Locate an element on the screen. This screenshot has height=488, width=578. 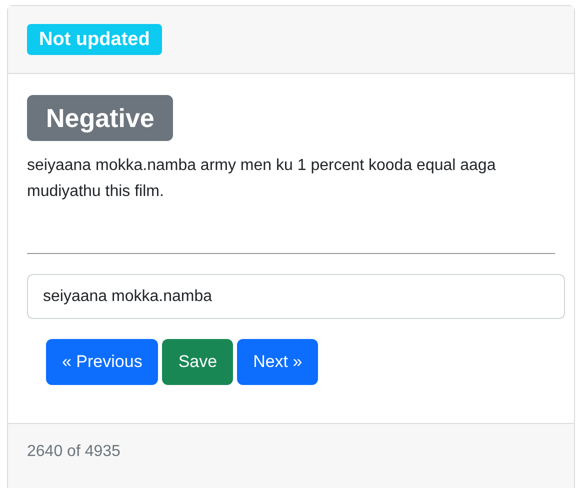
nav-button: Next » is located at coordinates (277, 362).